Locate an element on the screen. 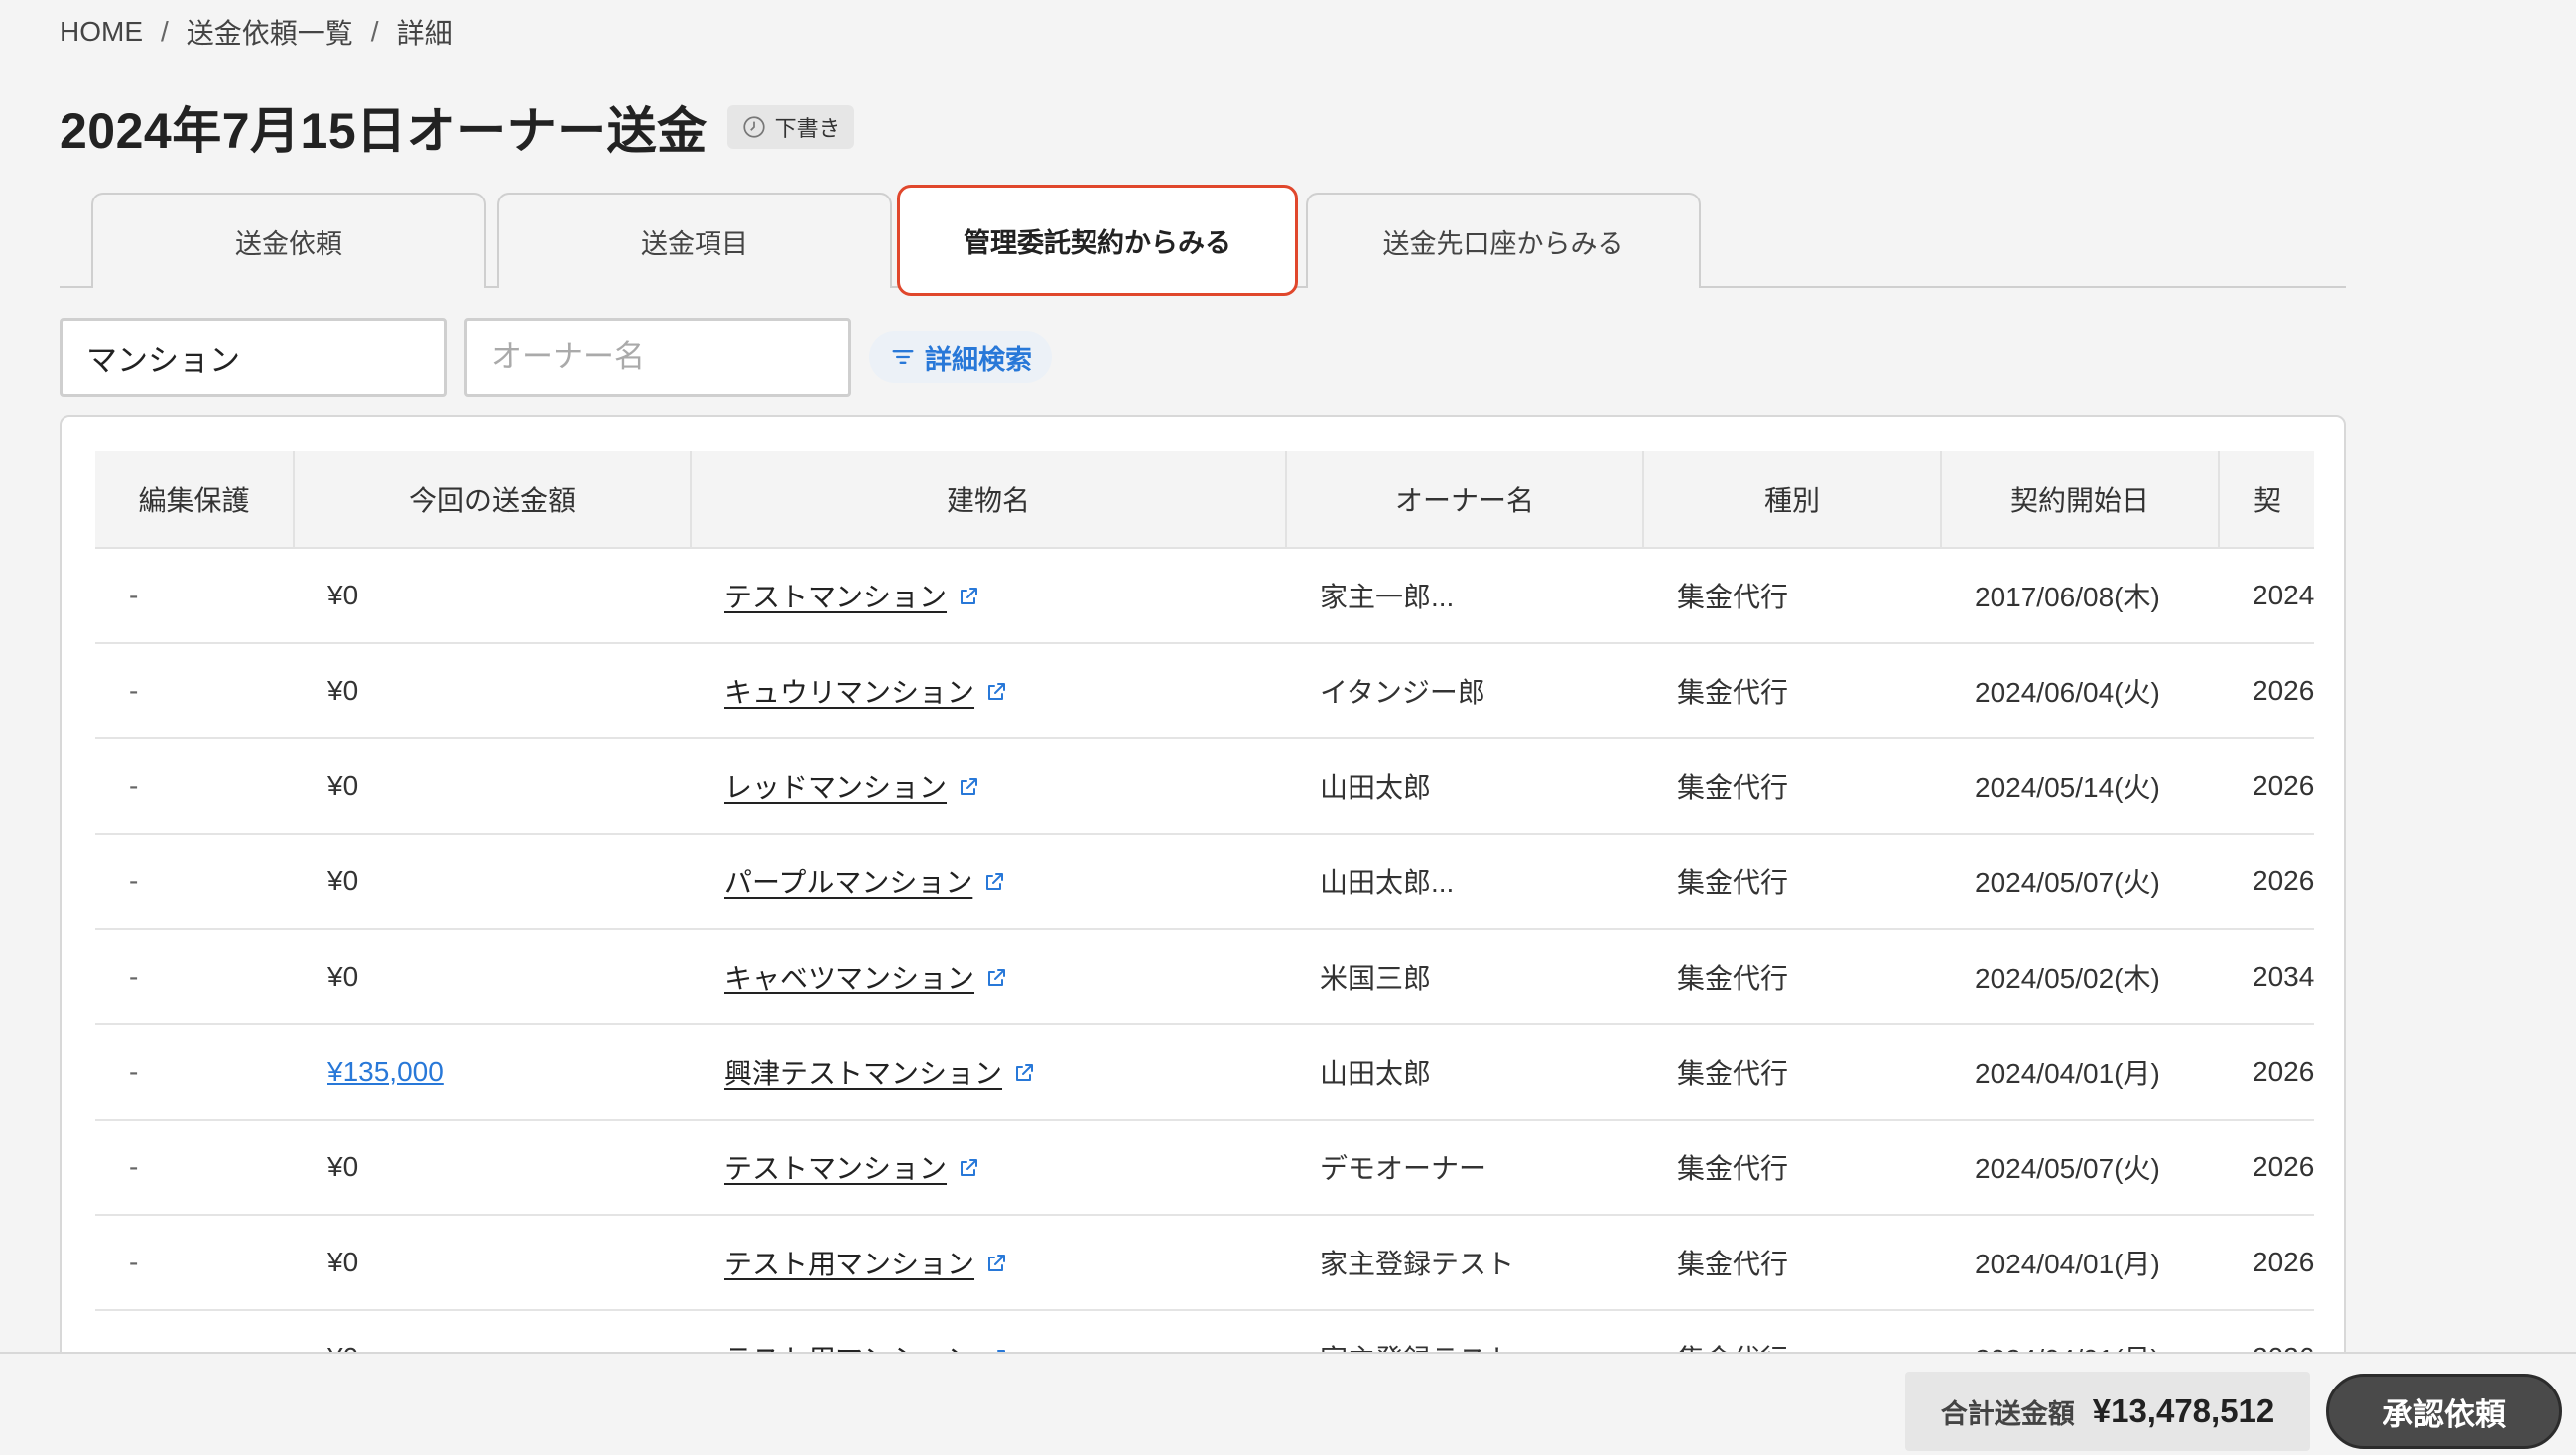 This screenshot has width=2576, height=1455. start-date-cell: 2024/05/07(火) is located at coordinates (2080, 882).